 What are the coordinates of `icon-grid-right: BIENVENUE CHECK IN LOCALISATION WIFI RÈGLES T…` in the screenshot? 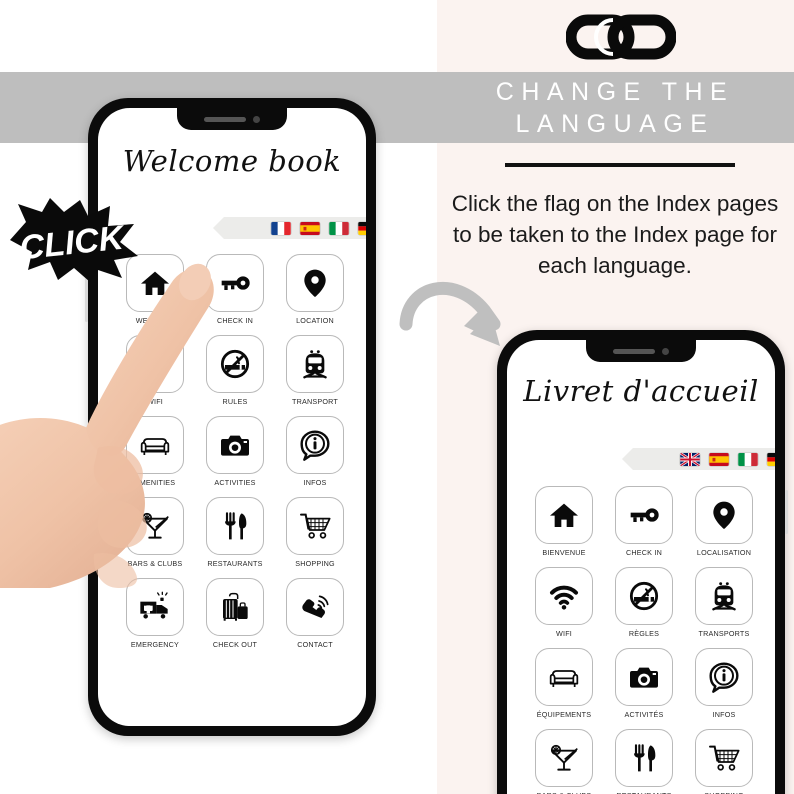 It's located at (644, 640).